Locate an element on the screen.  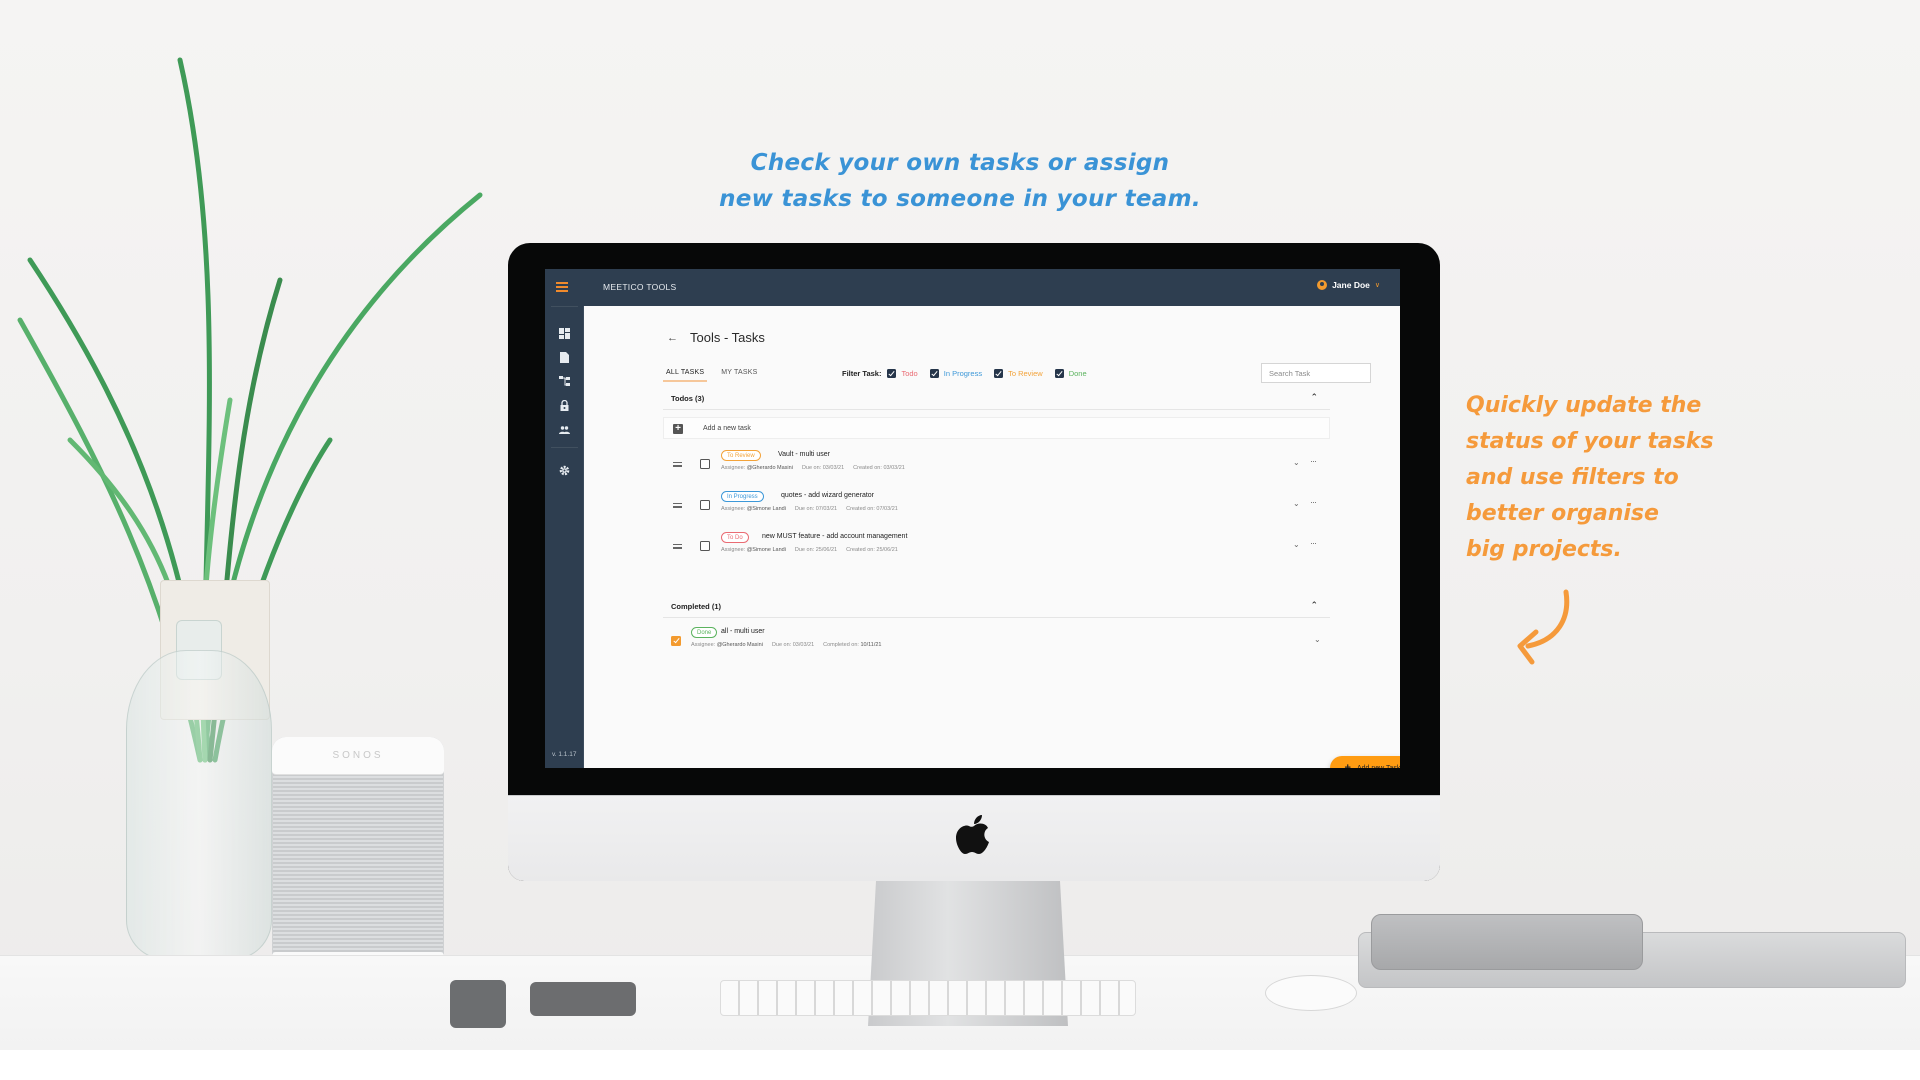
add-new-task-row: + Add a new task is located at coordinates (996, 428).